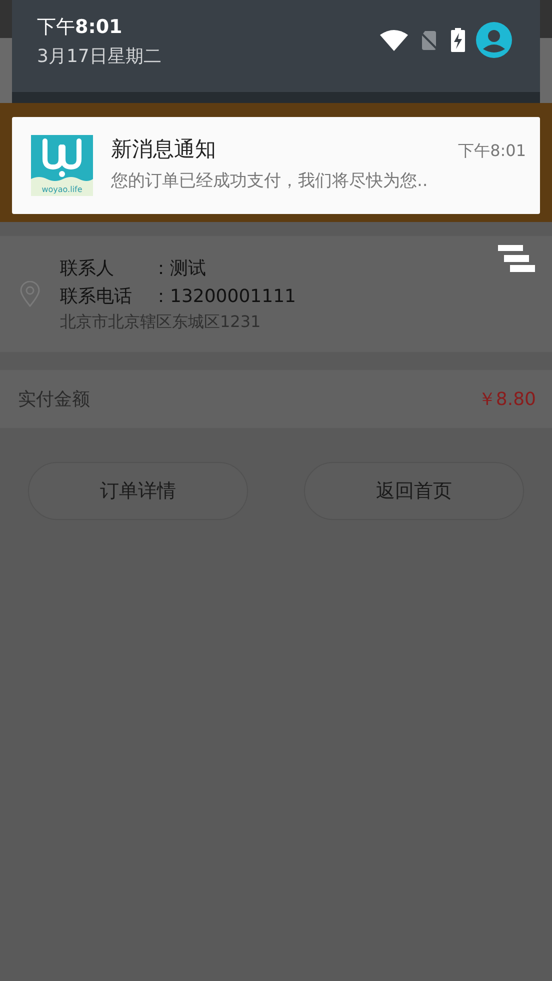  What do you see at coordinates (414, 491) in the screenshot?
I see `action-button: 返回首页` at bounding box center [414, 491].